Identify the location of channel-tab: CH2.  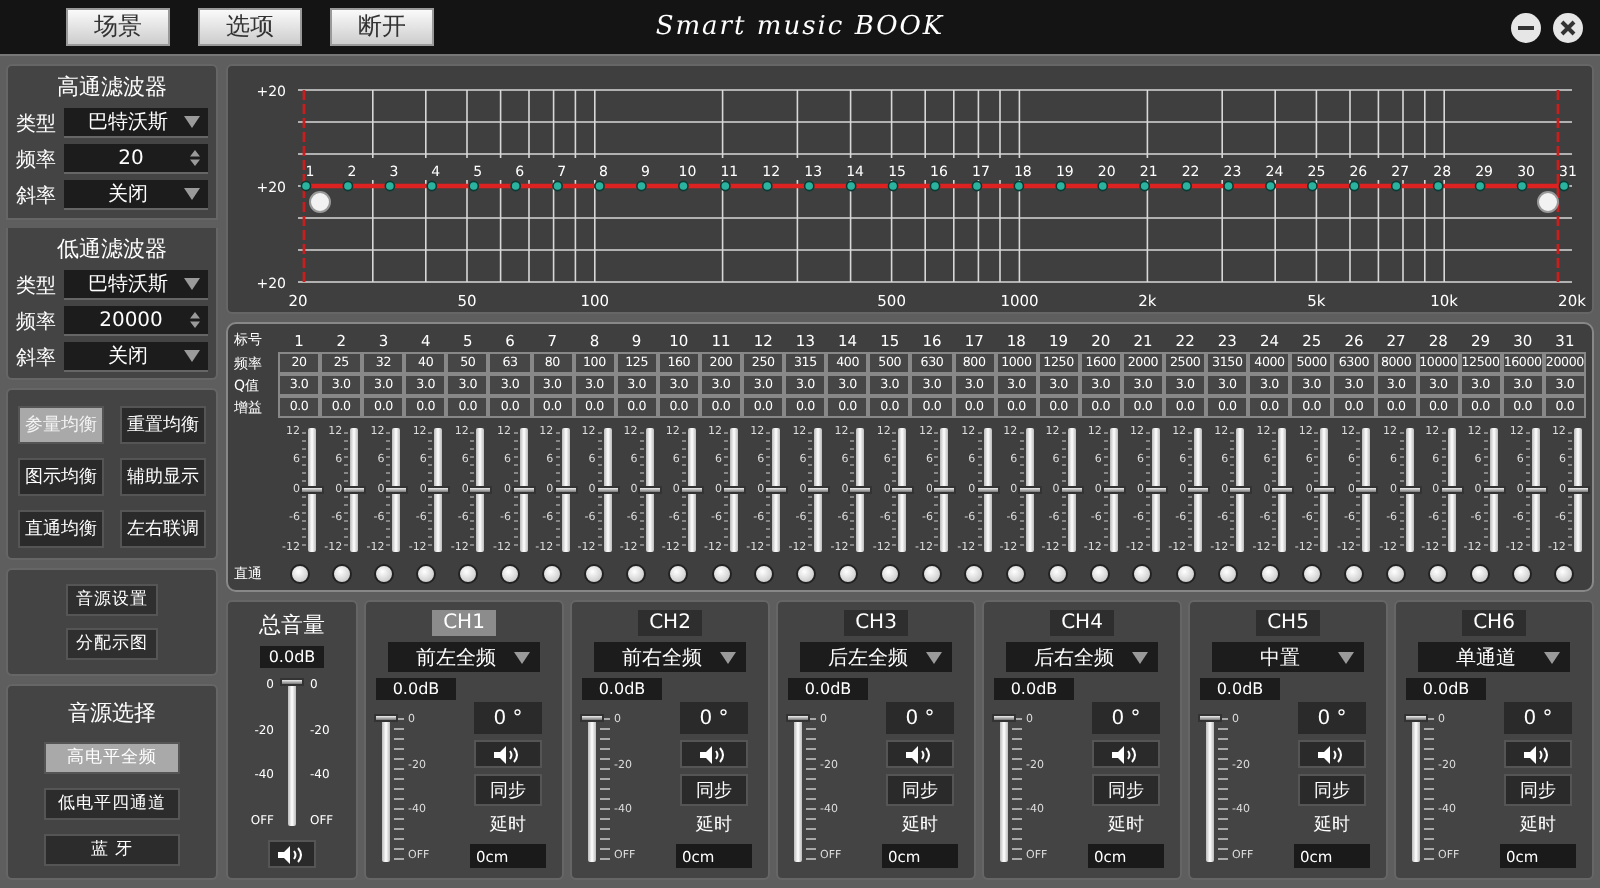
(670, 623).